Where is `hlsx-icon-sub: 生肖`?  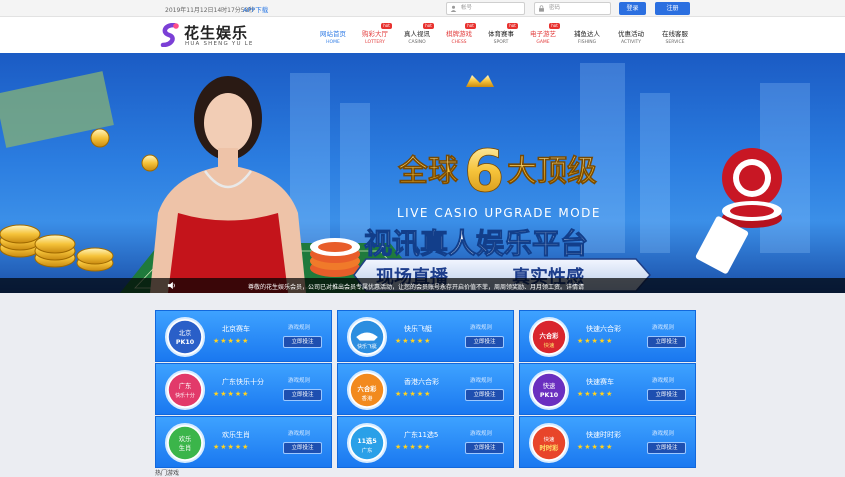 hlsx-icon-sub: 生肖 is located at coordinates (185, 447).